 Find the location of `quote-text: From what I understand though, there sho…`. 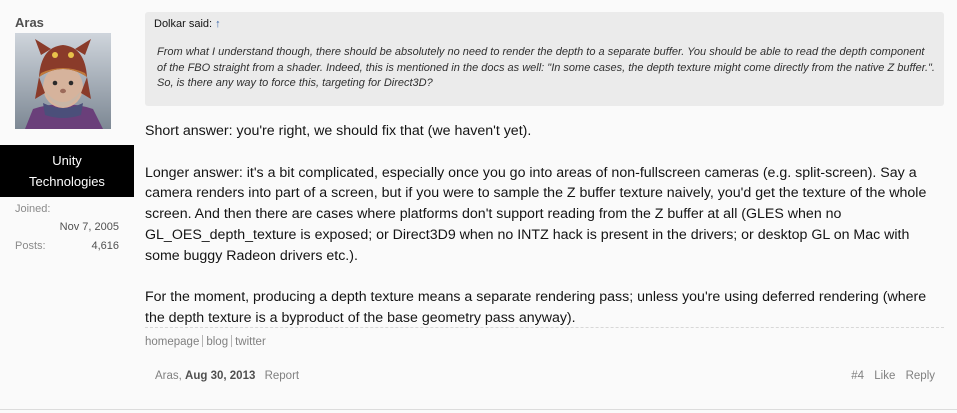

quote-text: From what I understand though, there sho… is located at coordinates (546, 67).